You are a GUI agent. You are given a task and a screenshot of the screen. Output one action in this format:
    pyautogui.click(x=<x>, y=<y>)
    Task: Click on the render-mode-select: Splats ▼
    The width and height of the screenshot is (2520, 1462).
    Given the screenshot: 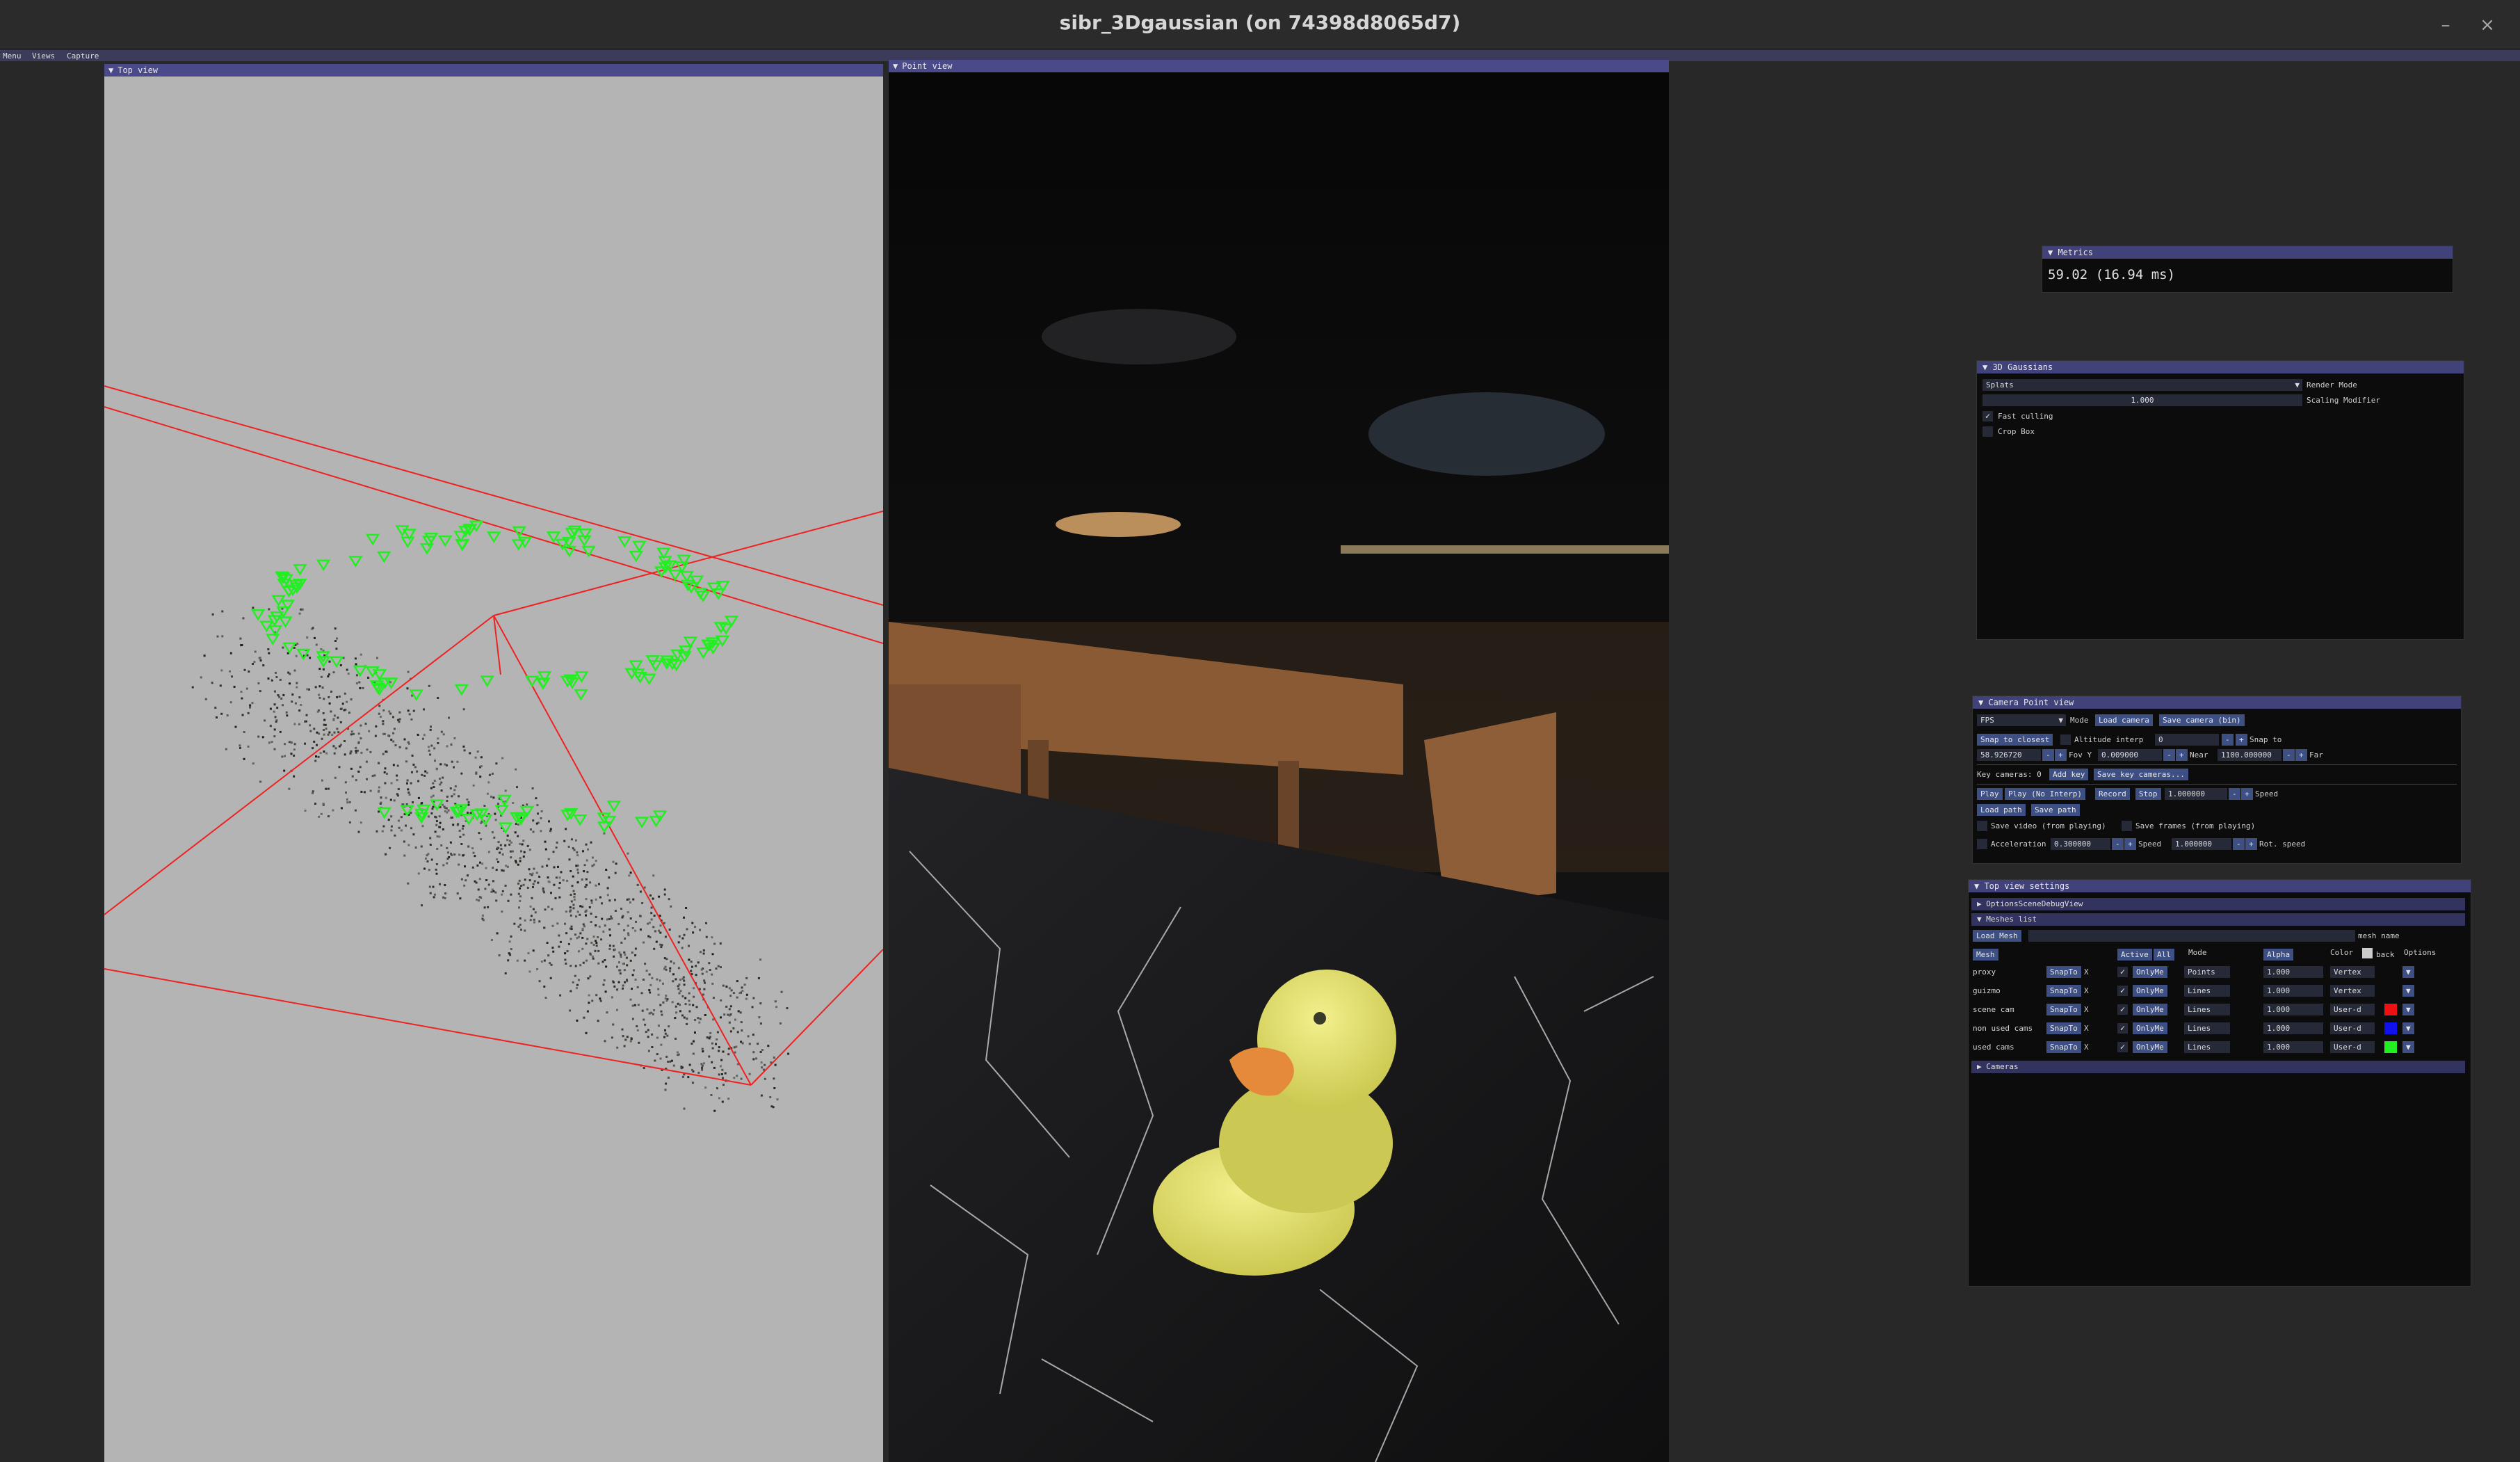 What is the action you would take?
    pyautogui.click(x=2142, y=385)
    